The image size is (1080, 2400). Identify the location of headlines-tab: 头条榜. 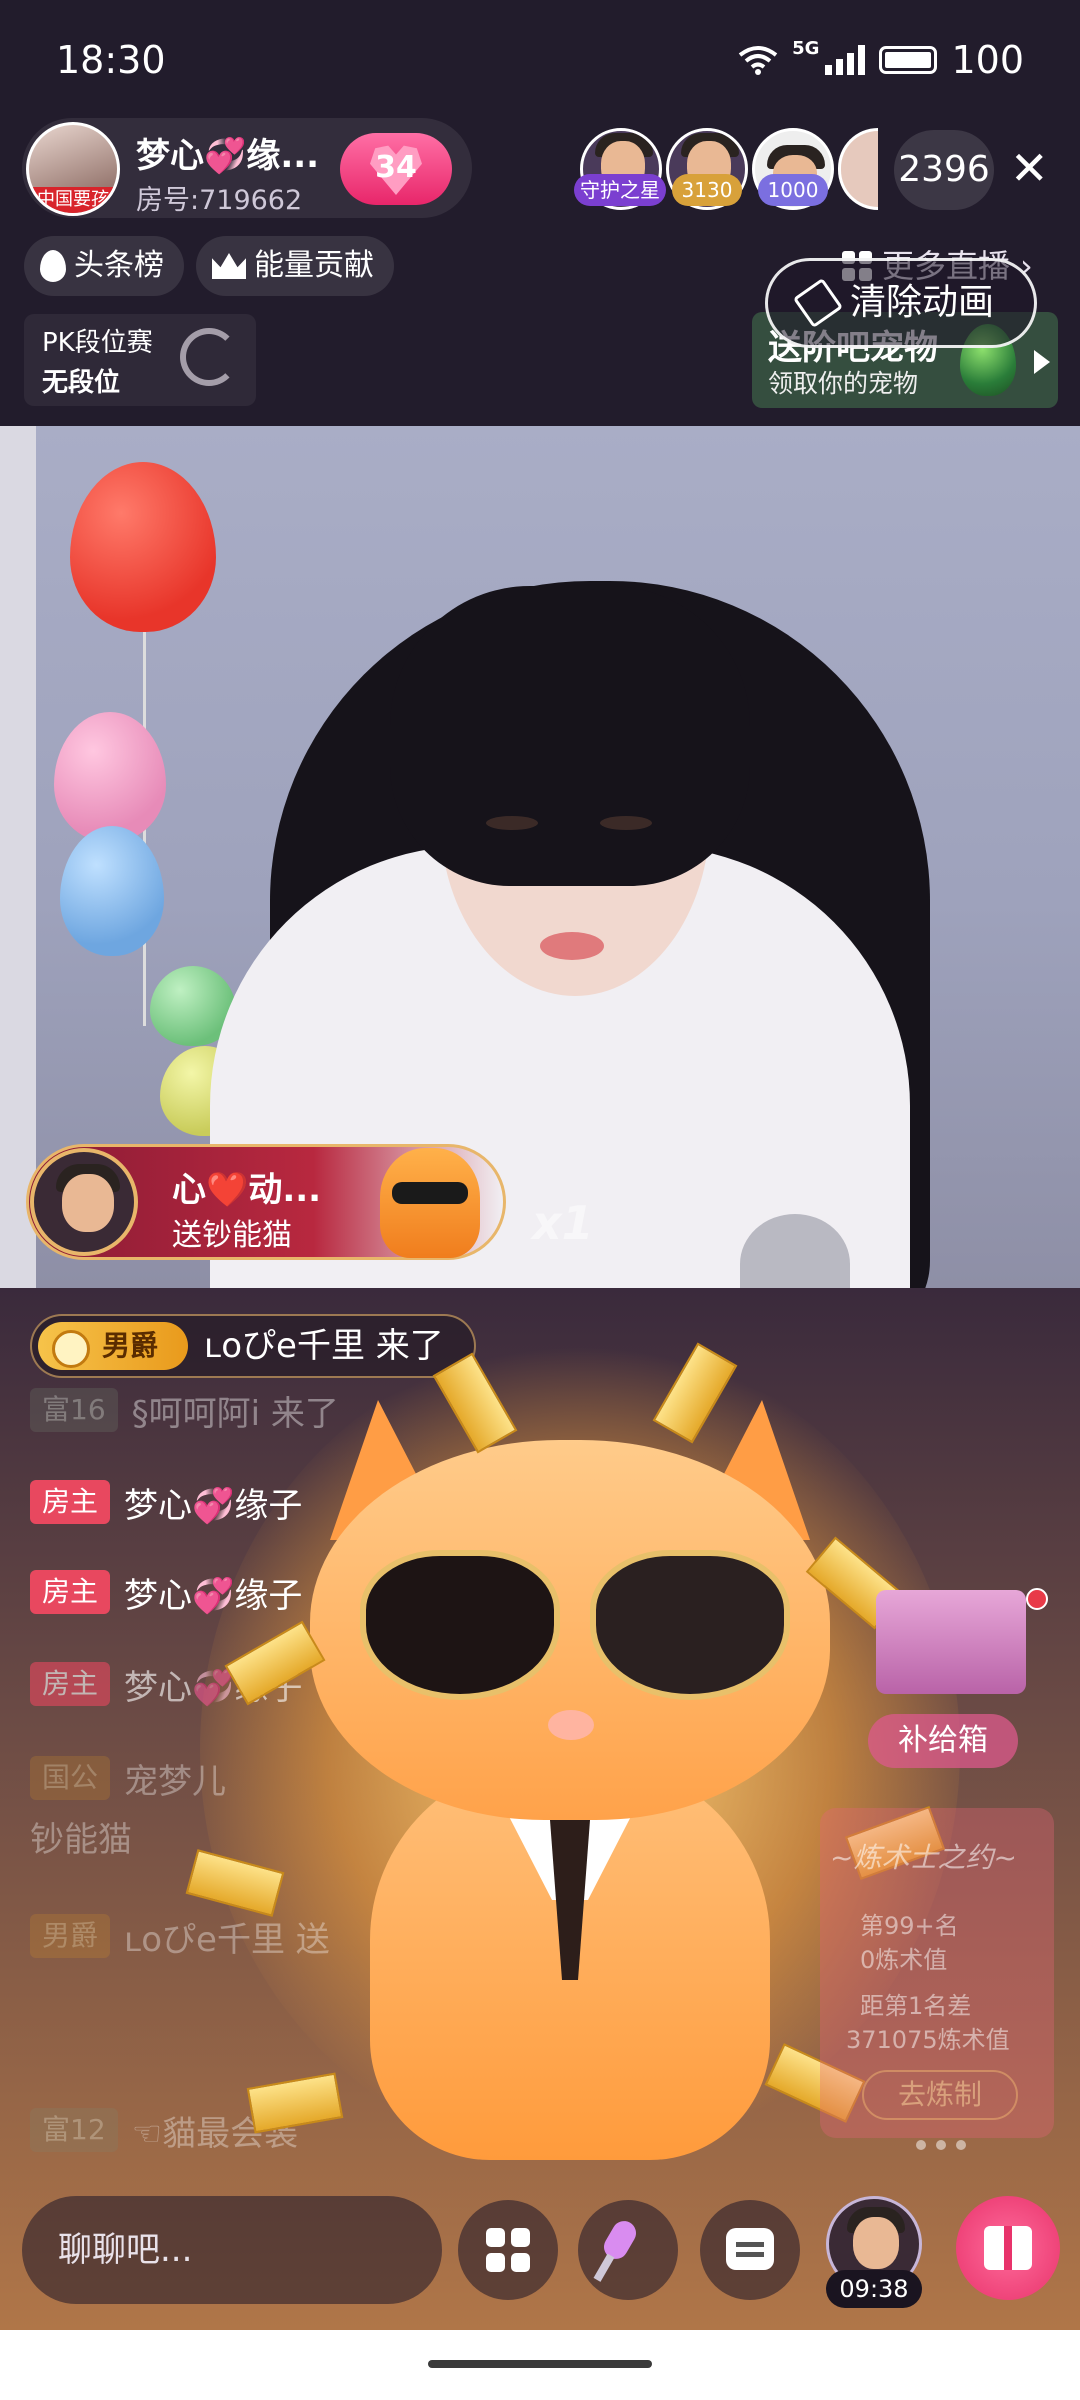
(104, 266).